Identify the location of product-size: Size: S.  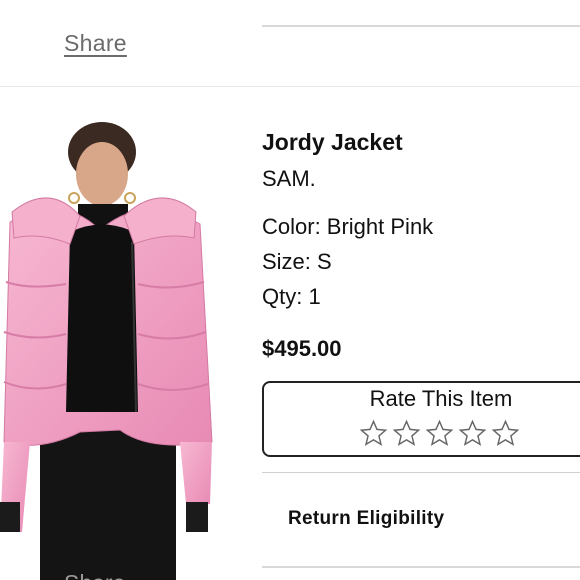
(297, 261).